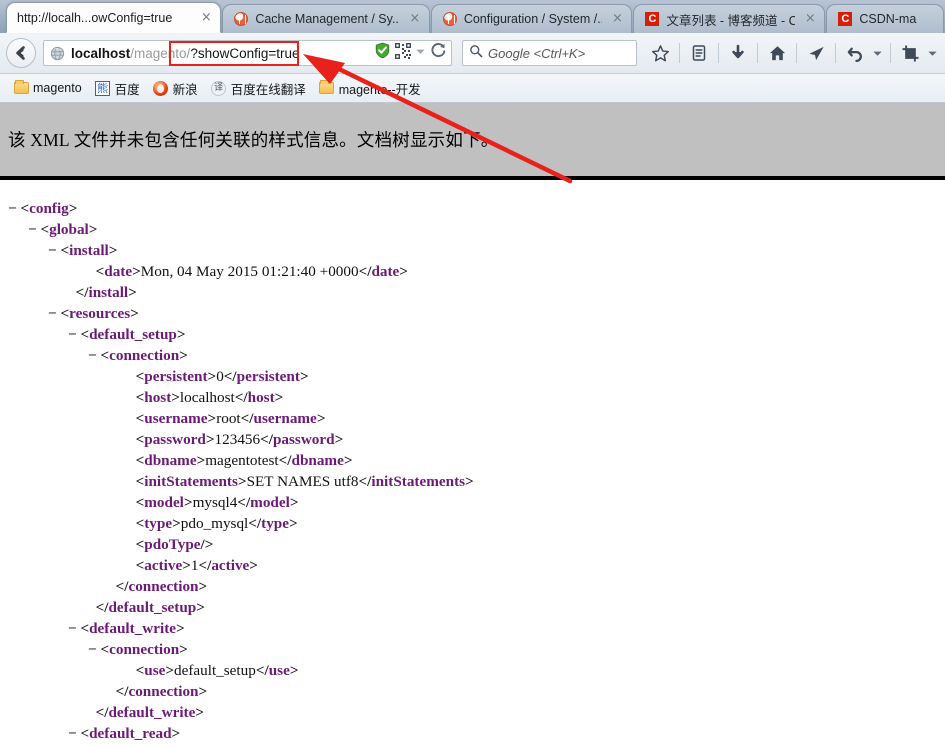 The height and width of the screenshot is (746, 945). I want to click on address-bar: localhost/magento/?showConfig=true, so click(247, 53).